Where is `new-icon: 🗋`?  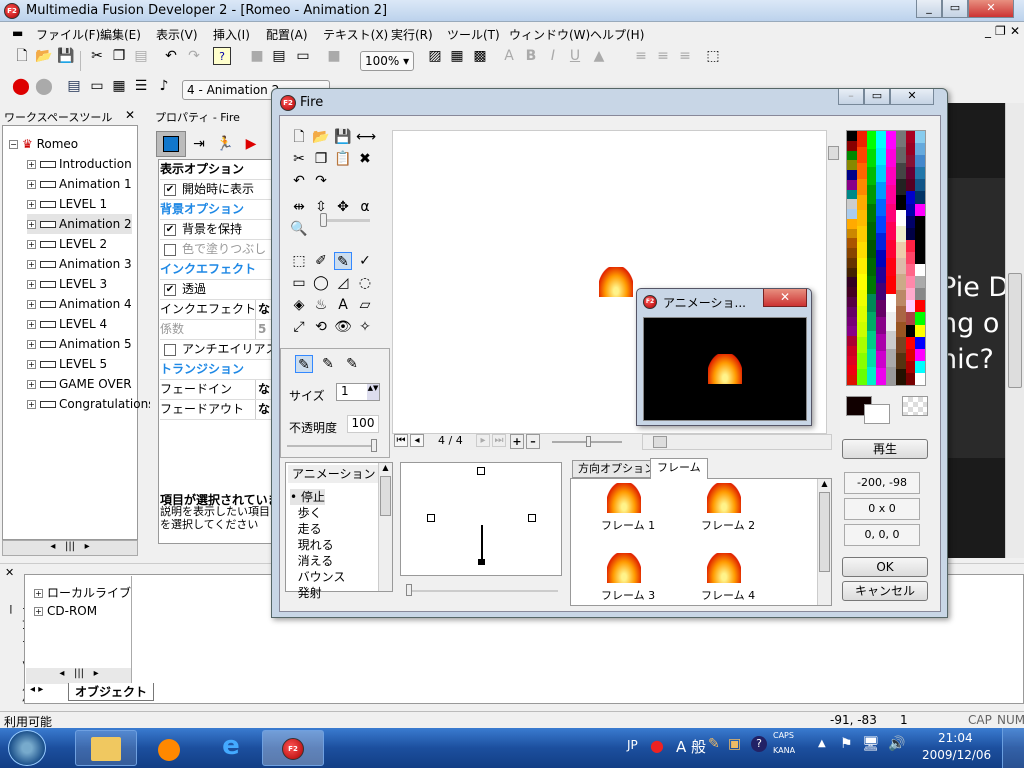
new-icon: 🗋 is located at coordinates (299, 137).